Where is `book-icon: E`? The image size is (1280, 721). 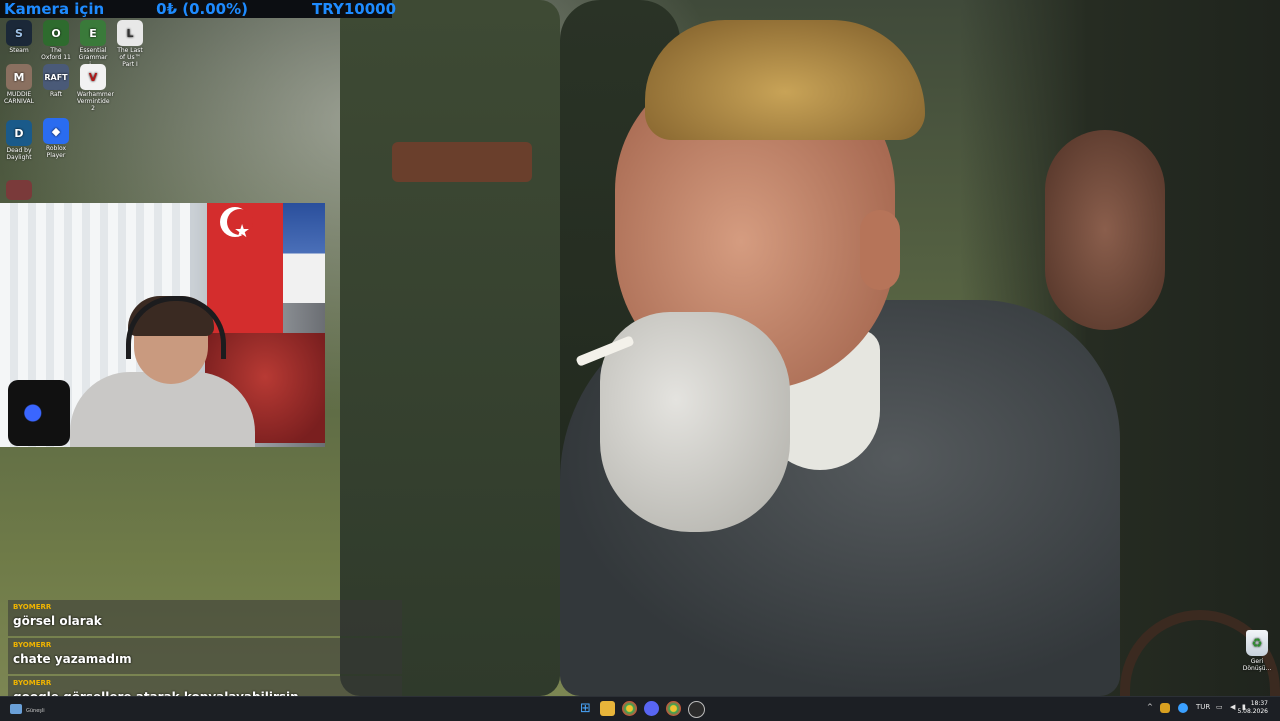 book-icon: E is located at coordinates (93, 33).